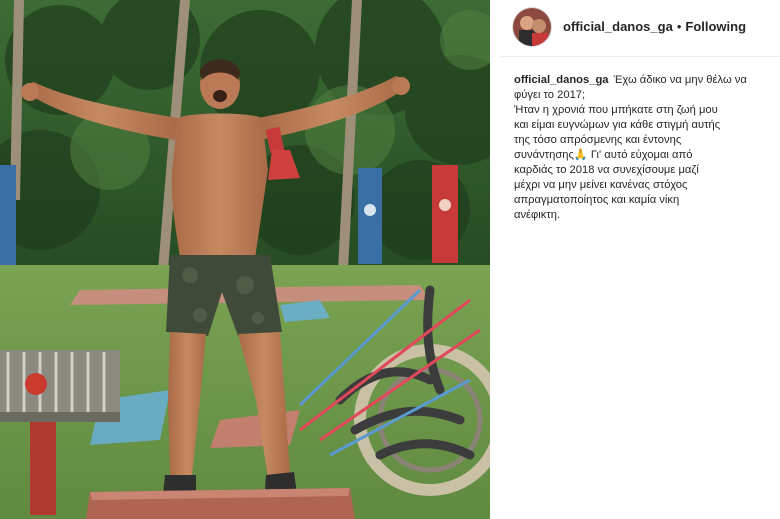 Image resolution: width=780 pixels, height=519 pixels. What do you see at coordinates (616, 110) in the screenshot?
I see `caption-line: Ήταν η χρονιά που μπήκατε στη ζωή μου` at bounding box center [616, 110].